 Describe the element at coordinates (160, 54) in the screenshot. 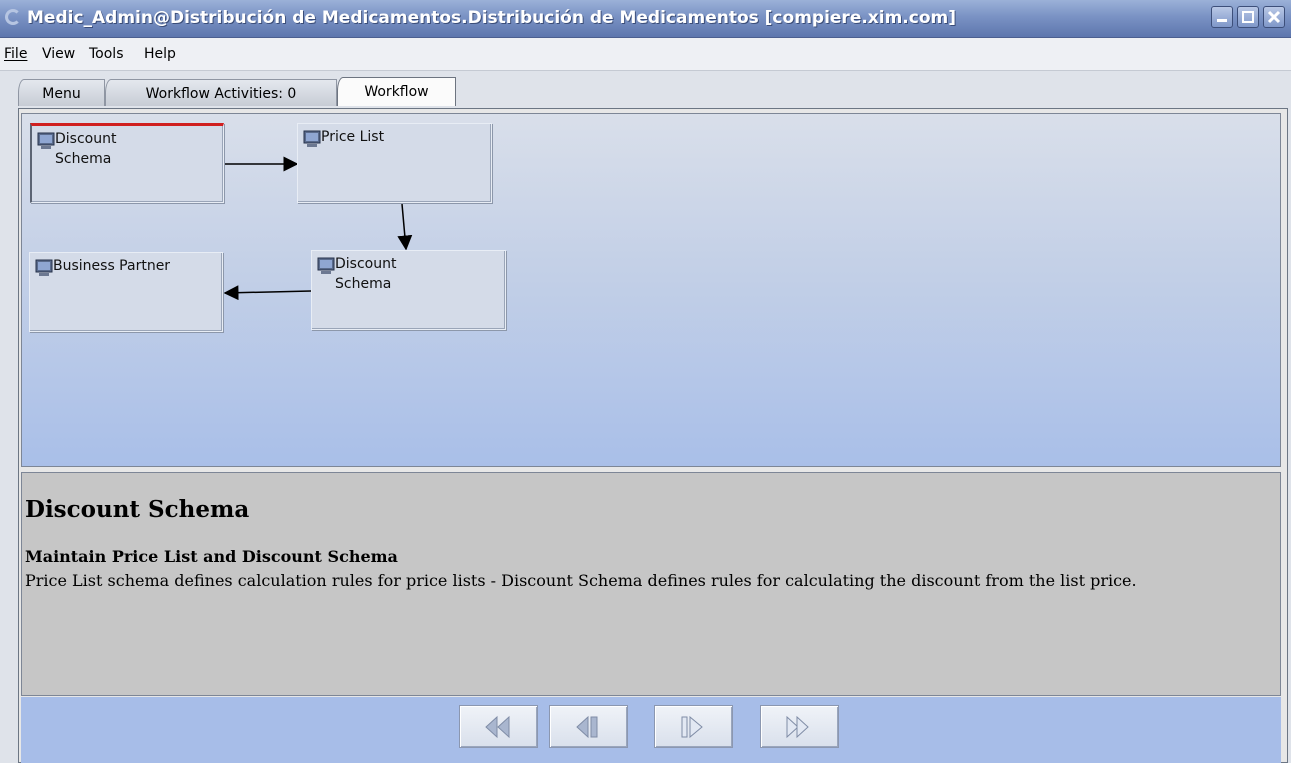

I see `menu-help: Help` at that location.